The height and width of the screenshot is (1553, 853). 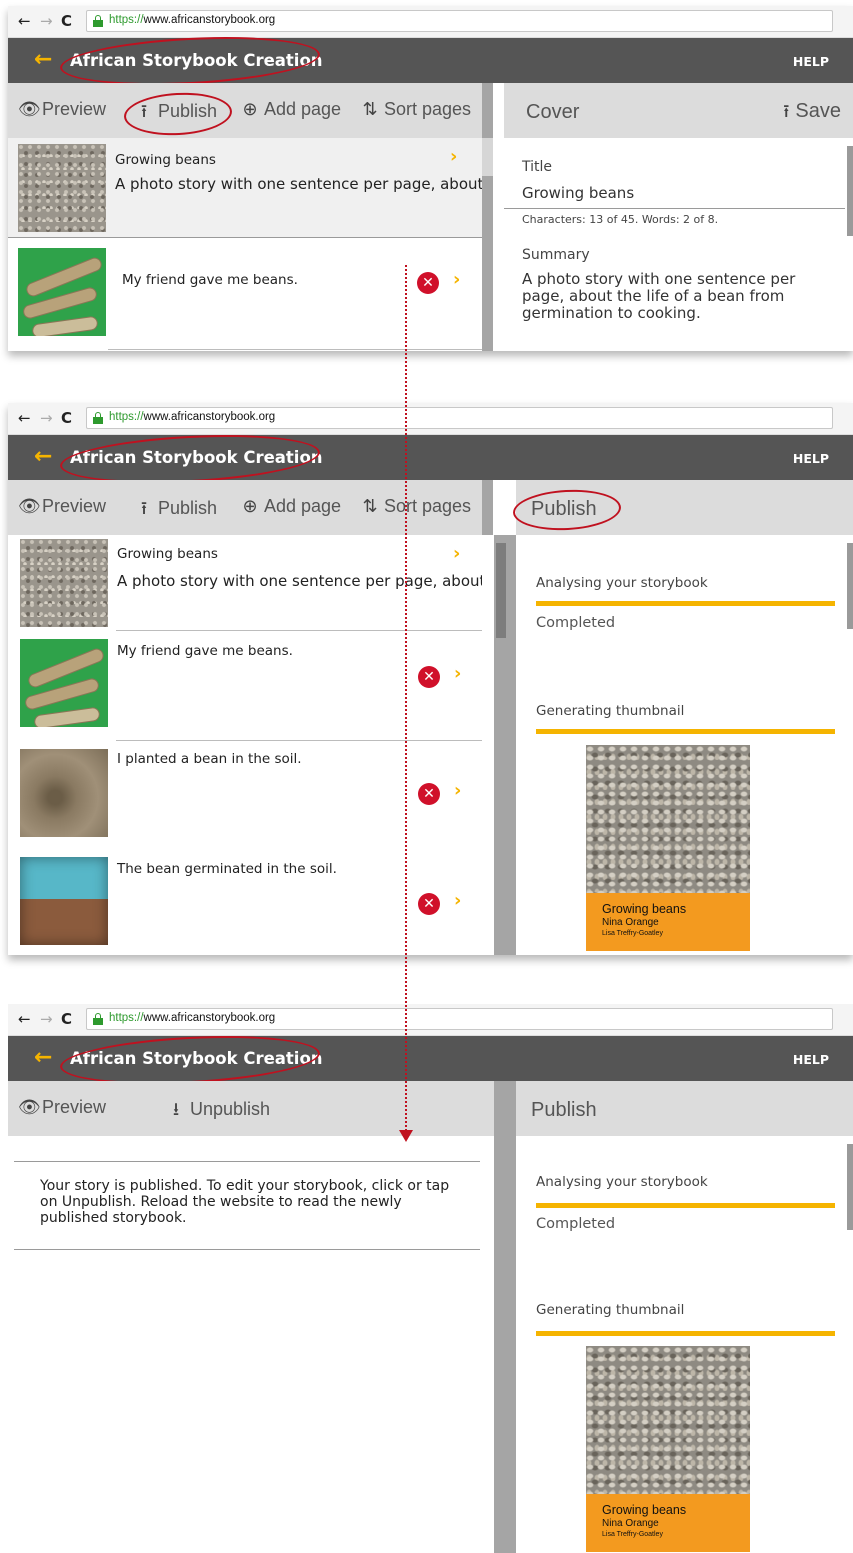 What do you see at coordinates (578, 193) in the screenshot?
I see `title-input: Growing beans` at bounding box center [578, 193].